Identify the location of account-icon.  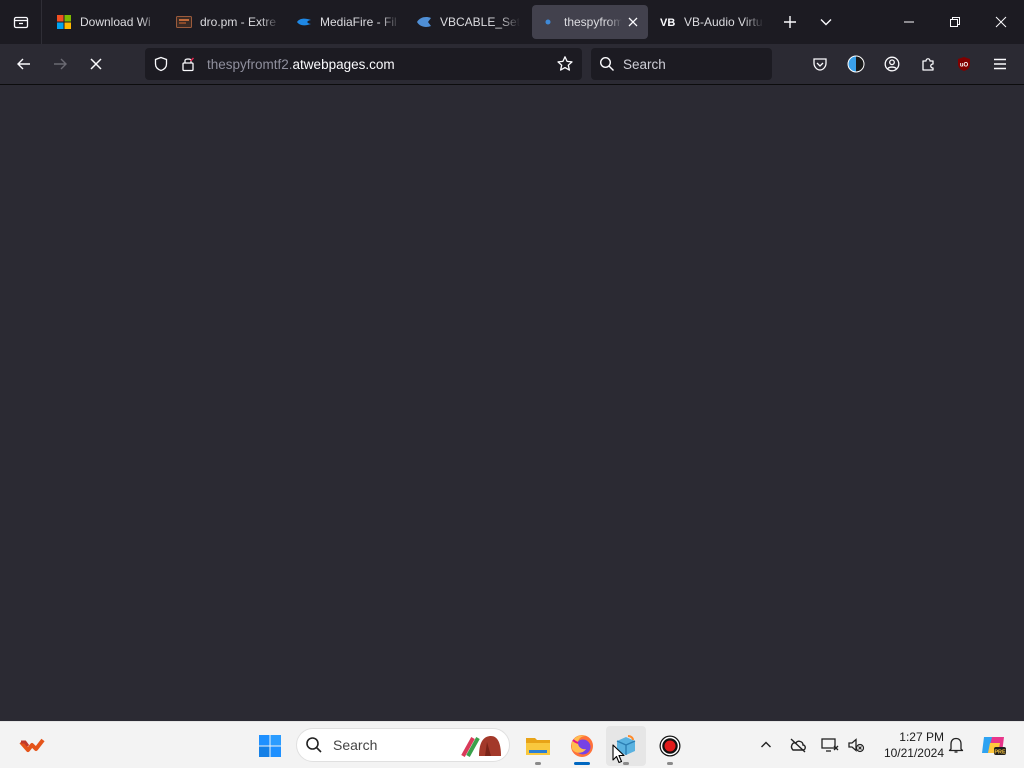
(892, 64).